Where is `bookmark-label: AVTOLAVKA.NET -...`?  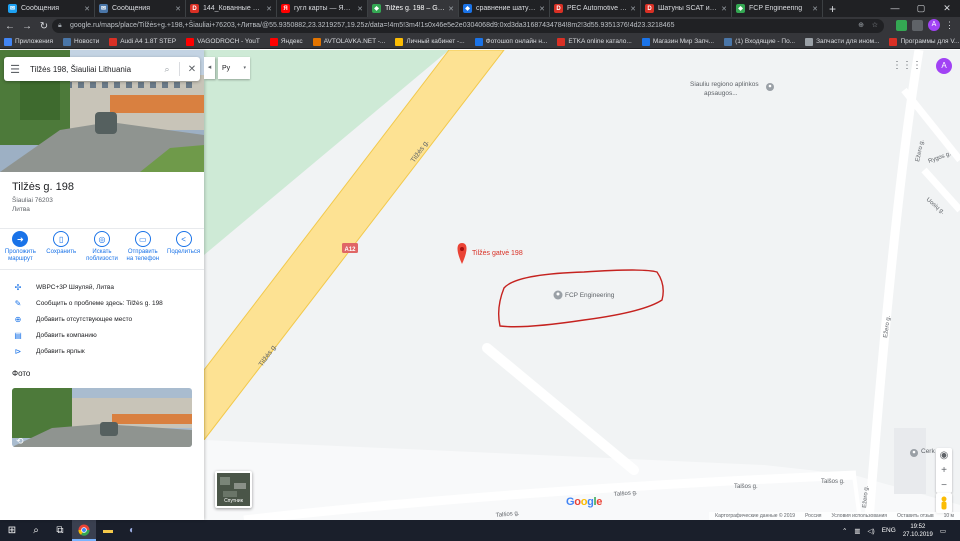 bookmark-label: AVTOLAVKA.NET -... is located at coordinates (354, 41).